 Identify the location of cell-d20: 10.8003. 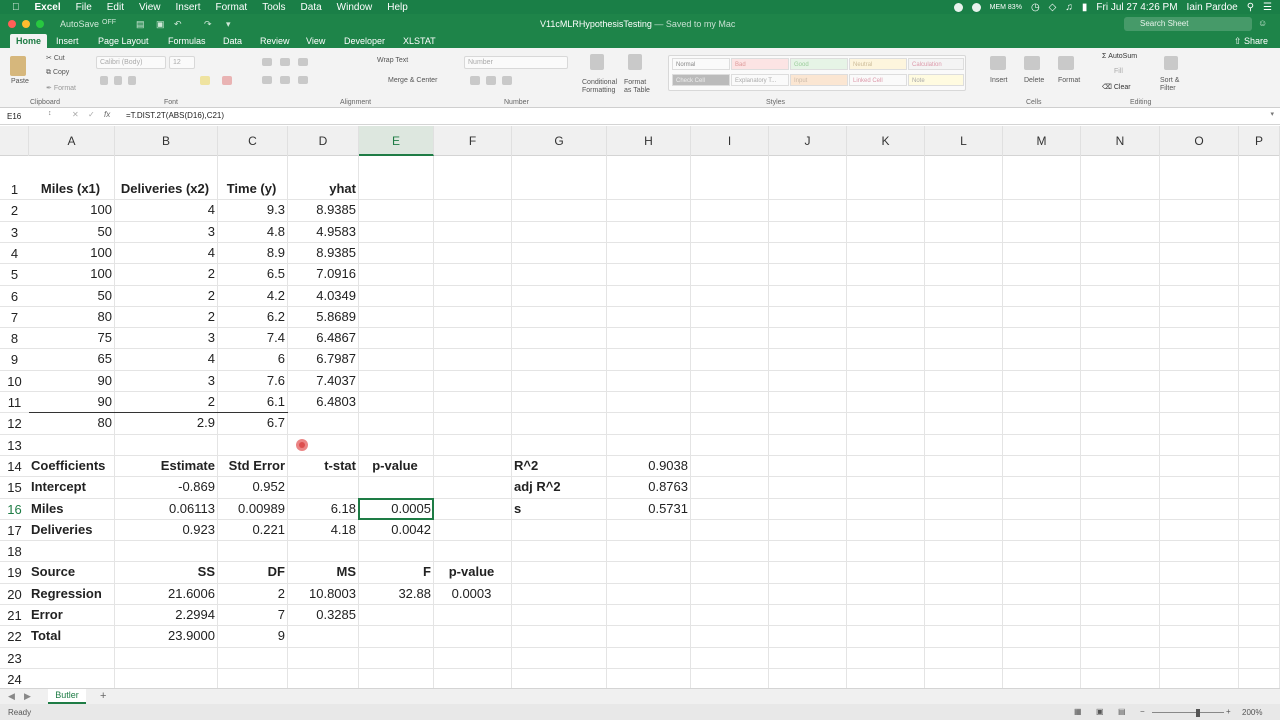
(322, 594).